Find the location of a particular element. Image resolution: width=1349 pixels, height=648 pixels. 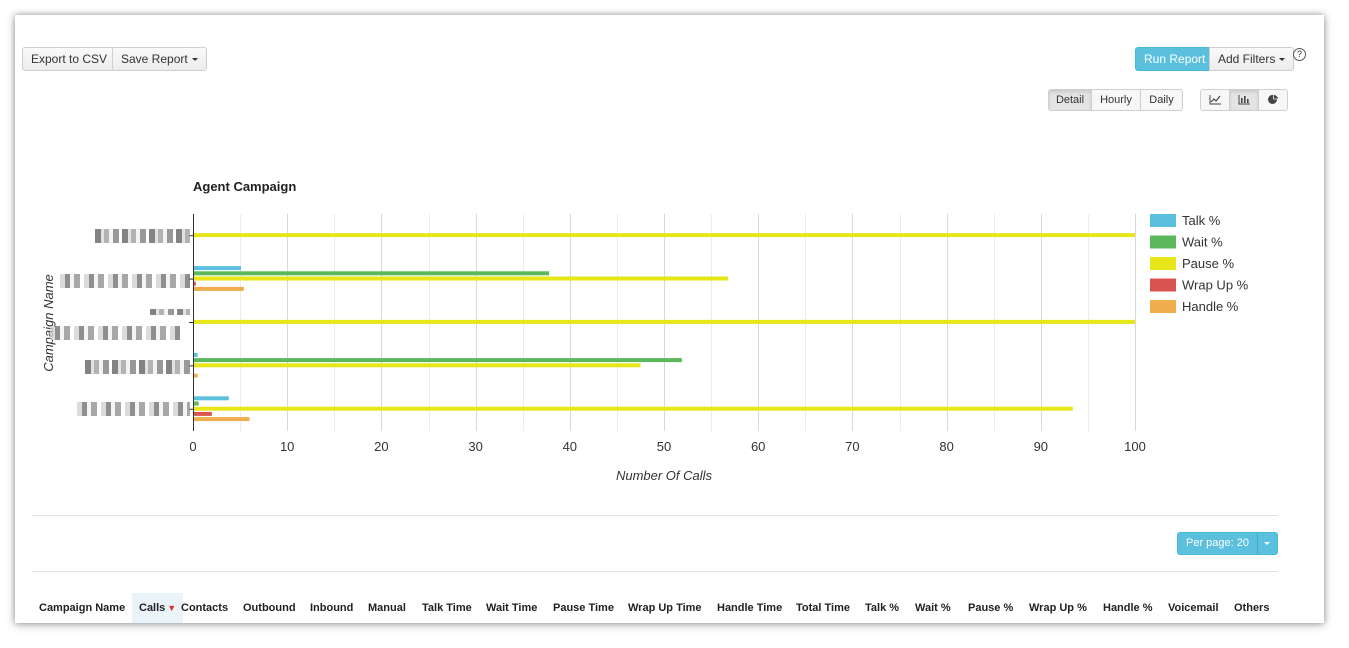

column-label: Outbound is located at coordinates (269, 608).